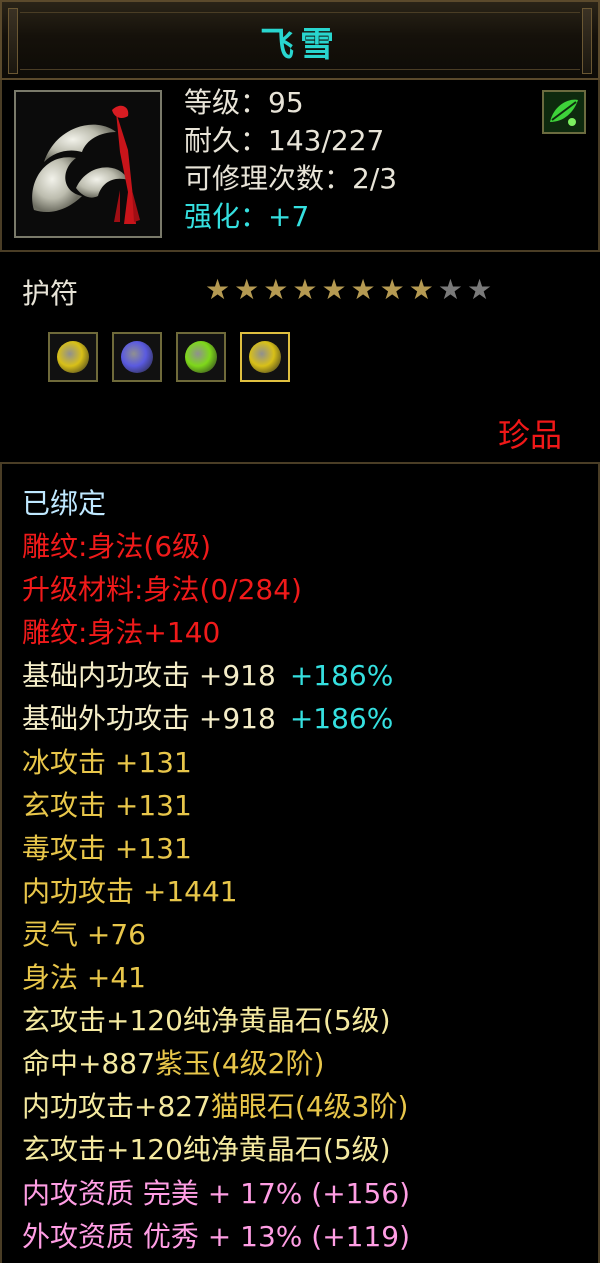 Image resolution: width=600 pixels, height=1263 pixels. I want to click on attribute-text: 灵气 +76, so click(84, 934).